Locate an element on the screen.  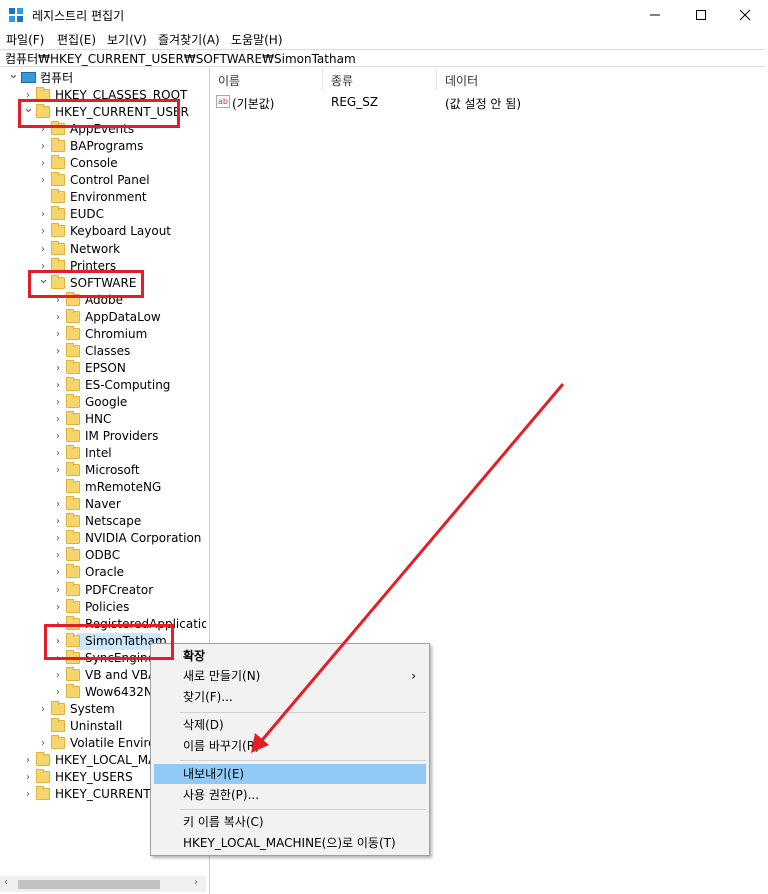
tree-node-label: Netscape is located at coordinates (113, 521).